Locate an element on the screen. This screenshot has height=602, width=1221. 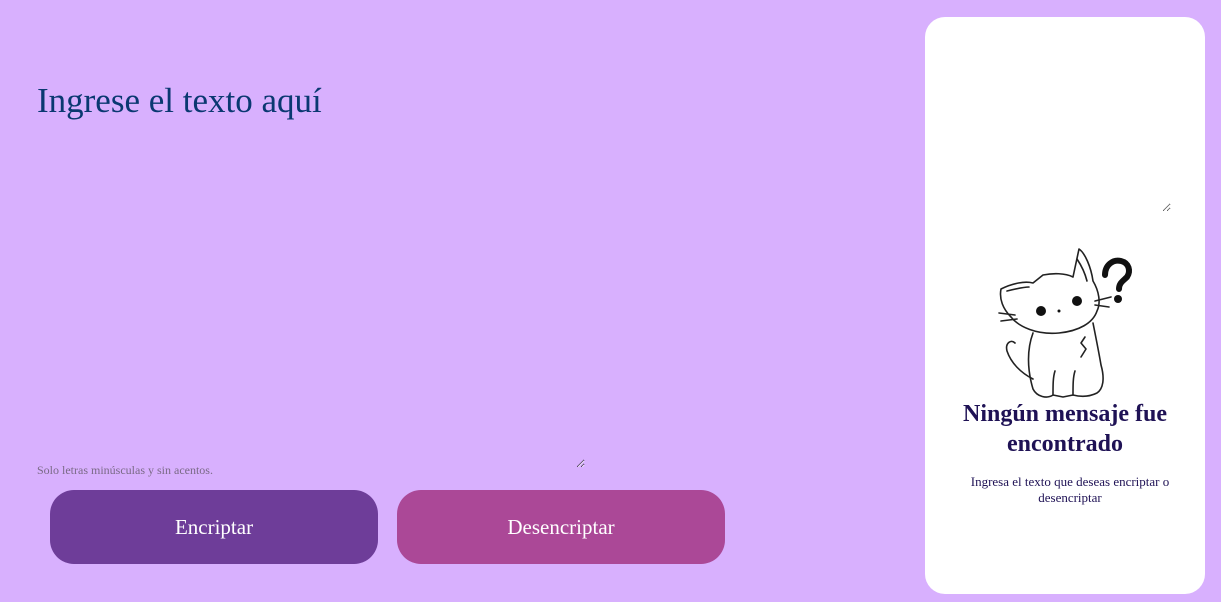
input-hint: Solo letras minúsculas y sin acentos. is located at coordinates (125, 470).